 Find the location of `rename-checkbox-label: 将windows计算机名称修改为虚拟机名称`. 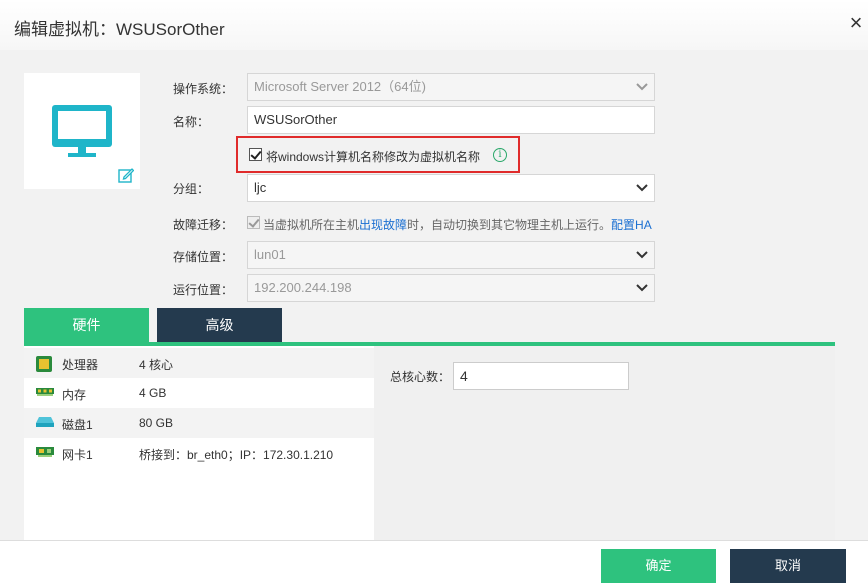

rename-checkbox-label: 将windows计算机名称修改为虚拟机名称 is located at coordinates (373, 157).